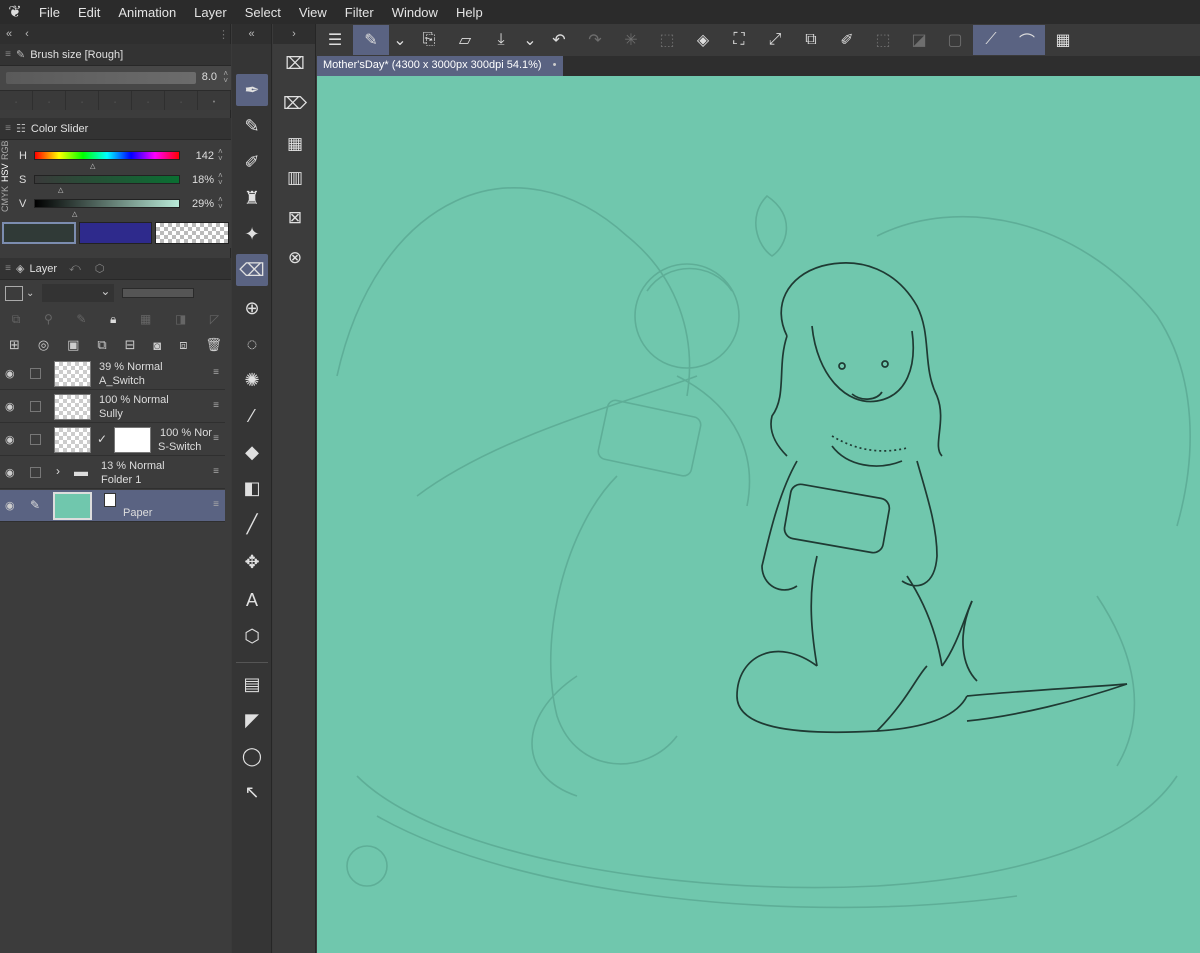 This screenshot has height=953, width=1200. What do you see at coordinates (192, 233) in the screenshot?
I see `transparent-color-swatch` at bounding box center [192, 233].